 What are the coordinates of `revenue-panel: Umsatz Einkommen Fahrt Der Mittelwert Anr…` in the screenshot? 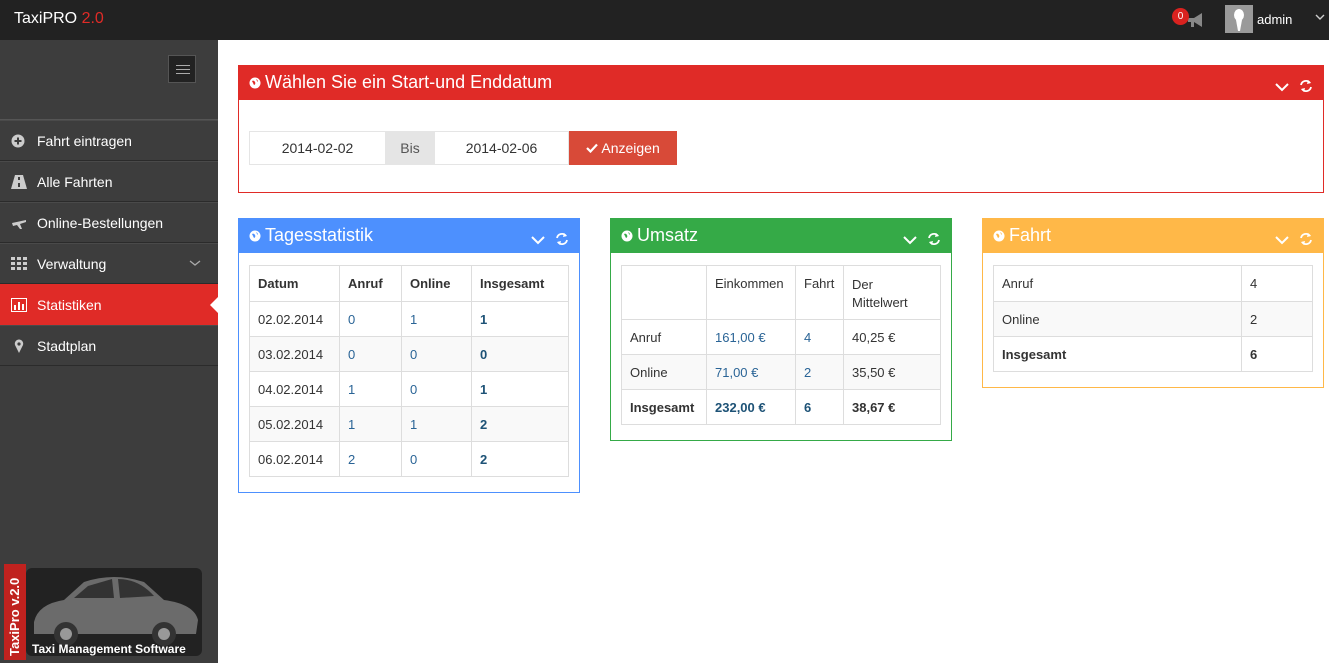 It's located at (781, 329).